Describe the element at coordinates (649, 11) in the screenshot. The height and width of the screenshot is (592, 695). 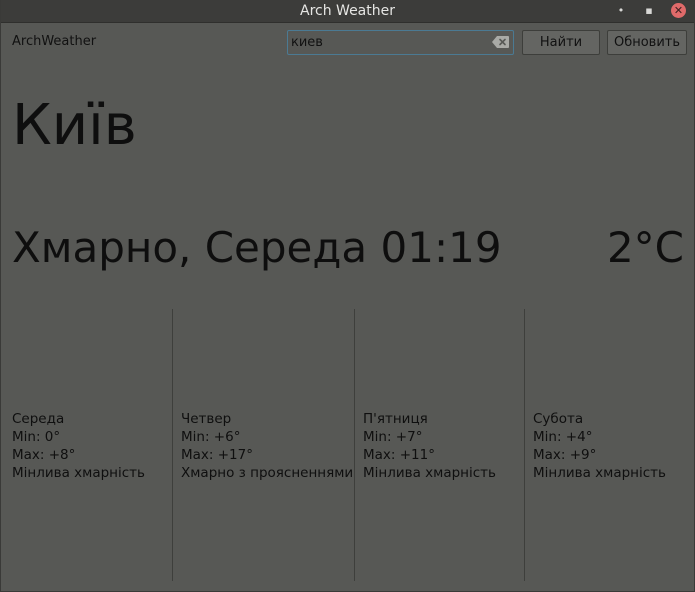
I see `maximize-icon: ▪` at that location.